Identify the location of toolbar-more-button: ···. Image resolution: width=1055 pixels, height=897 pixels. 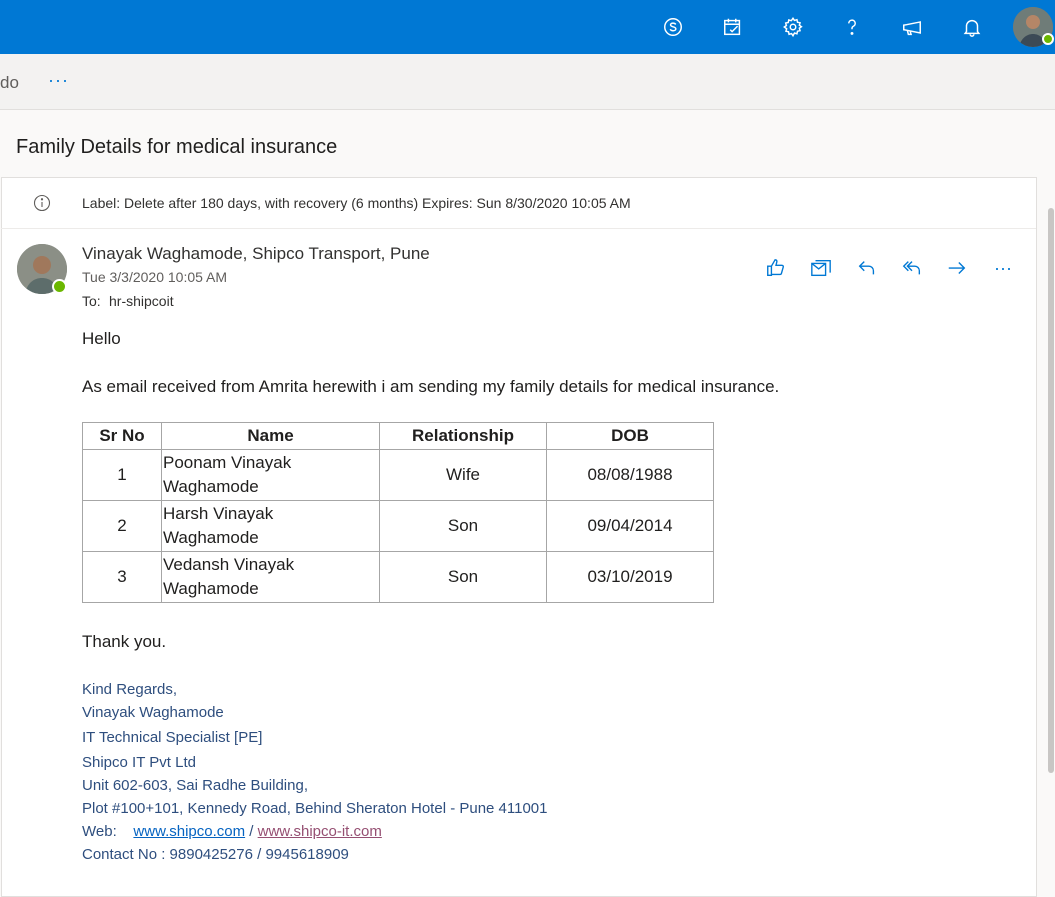
(58, 80).